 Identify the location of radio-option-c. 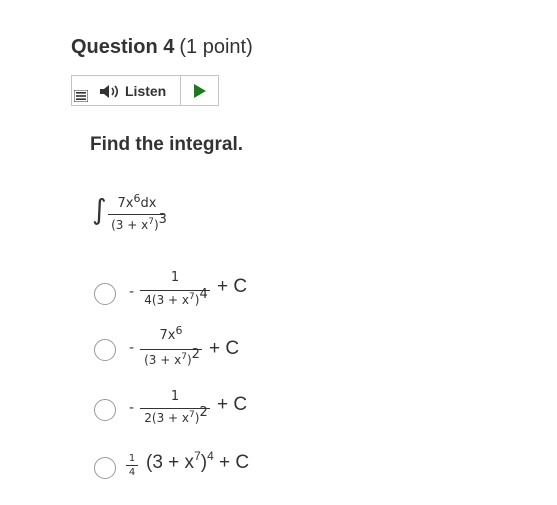
(105, 410).